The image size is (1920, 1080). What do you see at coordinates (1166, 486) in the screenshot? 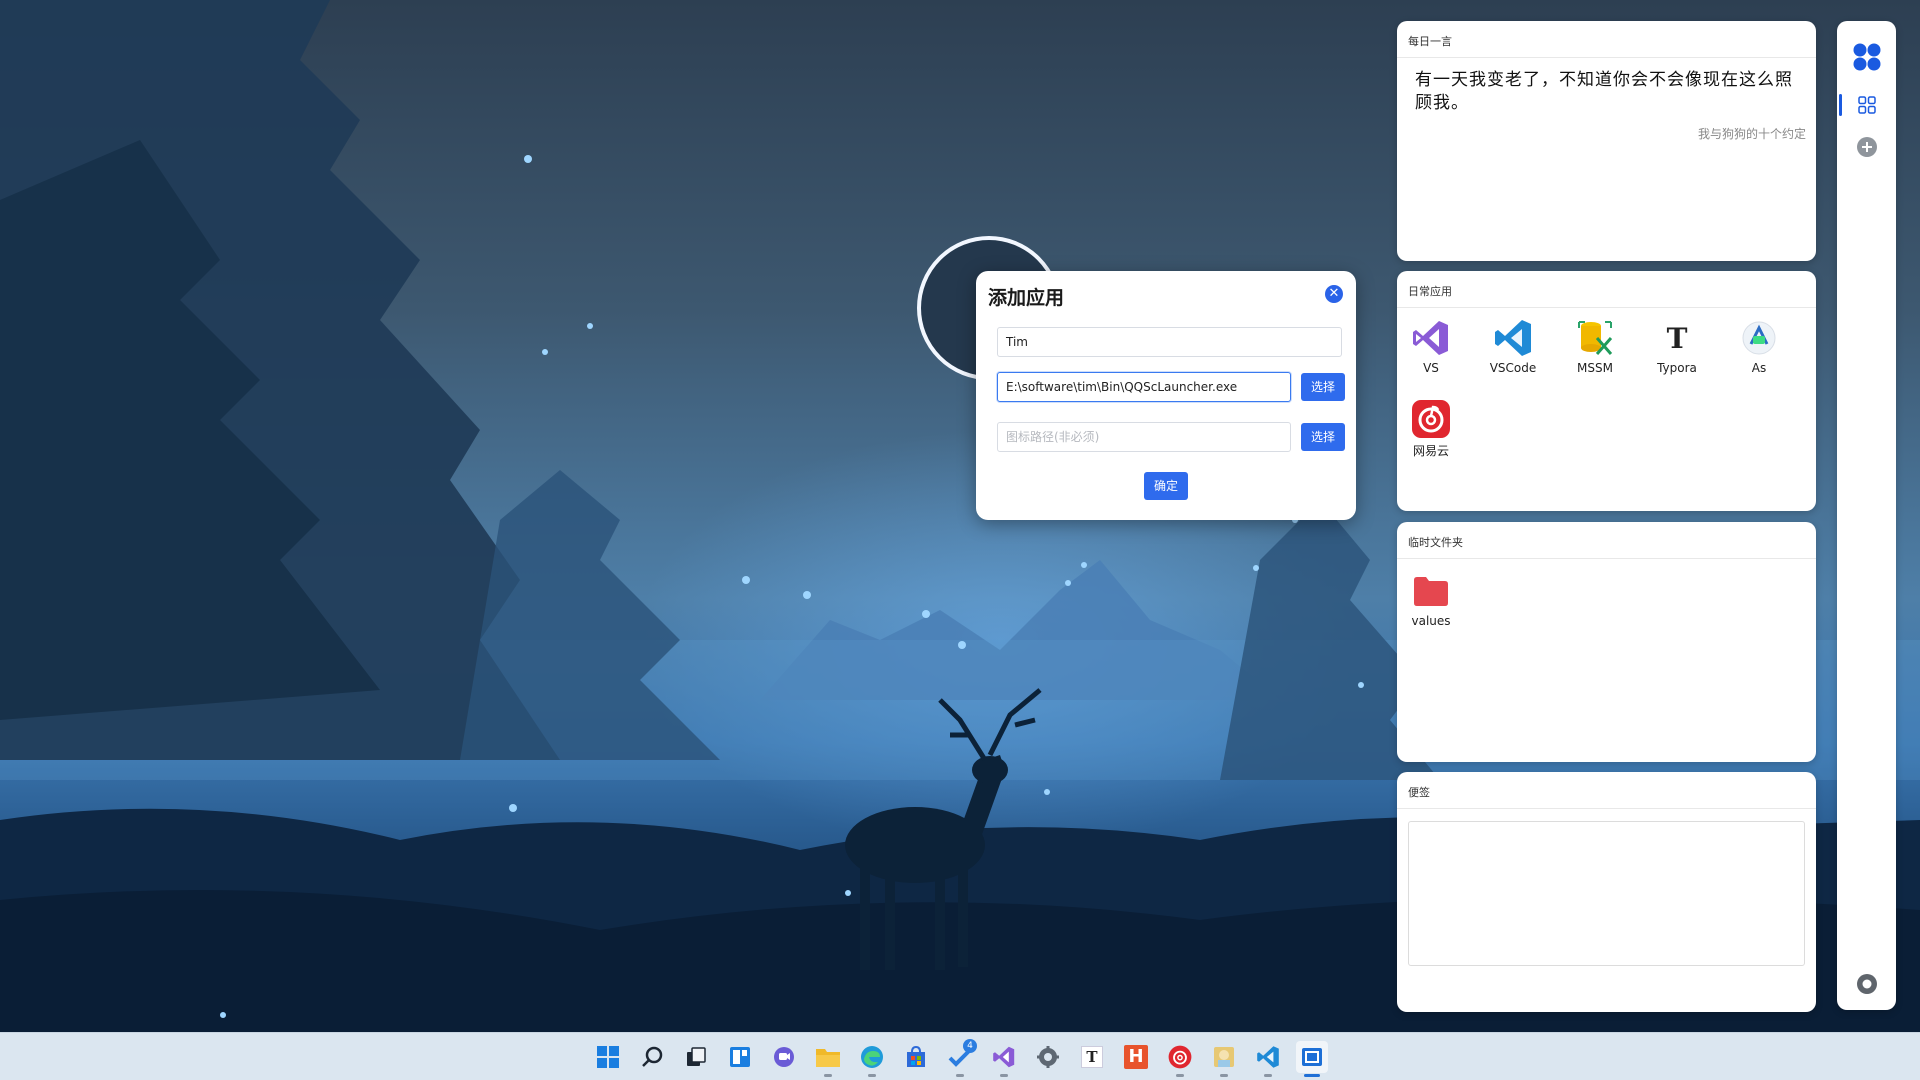
I see `confirm-button: 确定` at bounding box center [1166, 486].